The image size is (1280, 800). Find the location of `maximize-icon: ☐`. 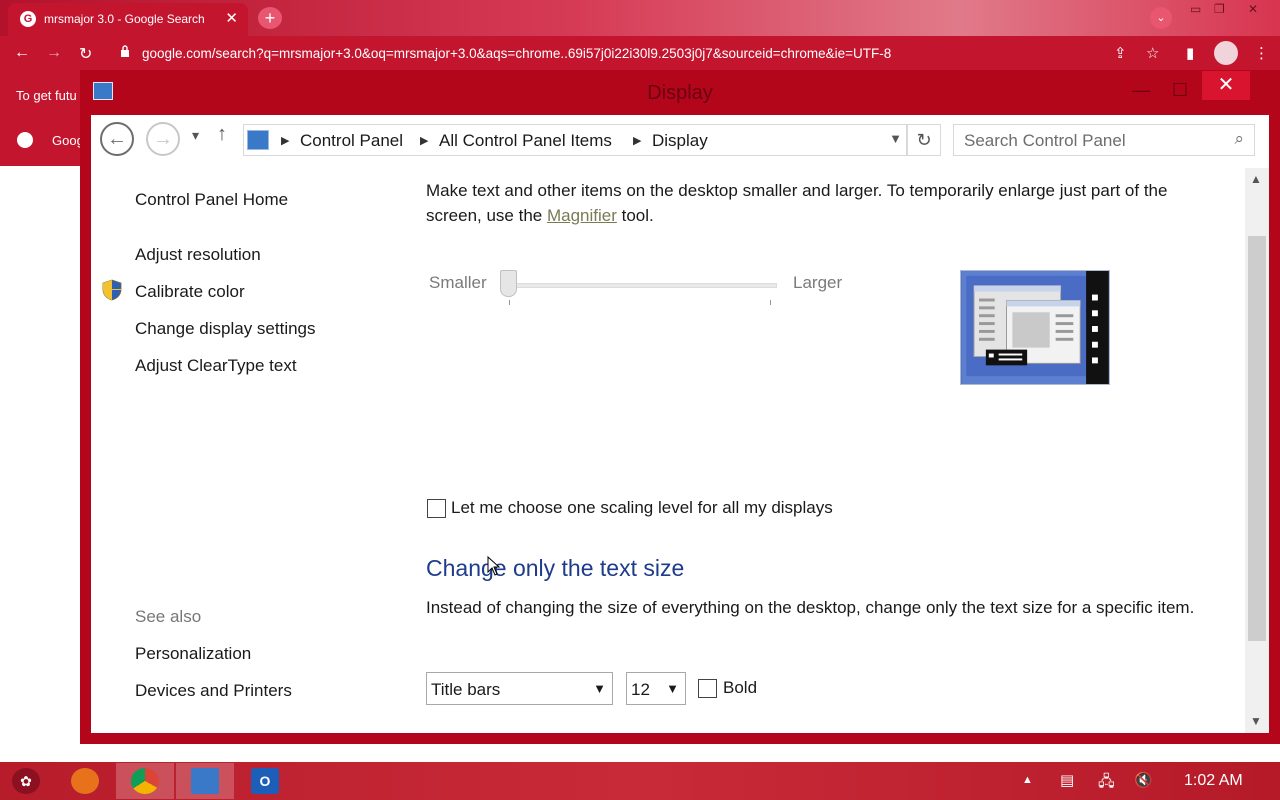

maximize-icon: ☐ is located at coordinates (1180, 90).